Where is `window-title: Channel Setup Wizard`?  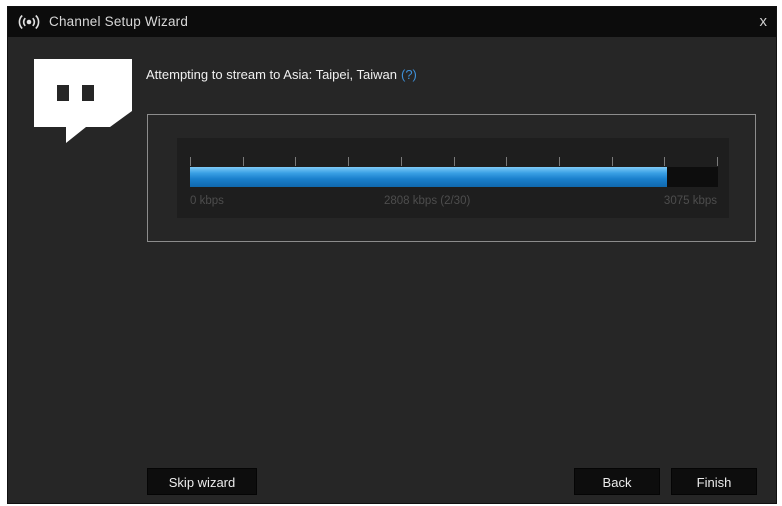 window-title: Channel Setup Wizard is located at coordinates (119, 21).